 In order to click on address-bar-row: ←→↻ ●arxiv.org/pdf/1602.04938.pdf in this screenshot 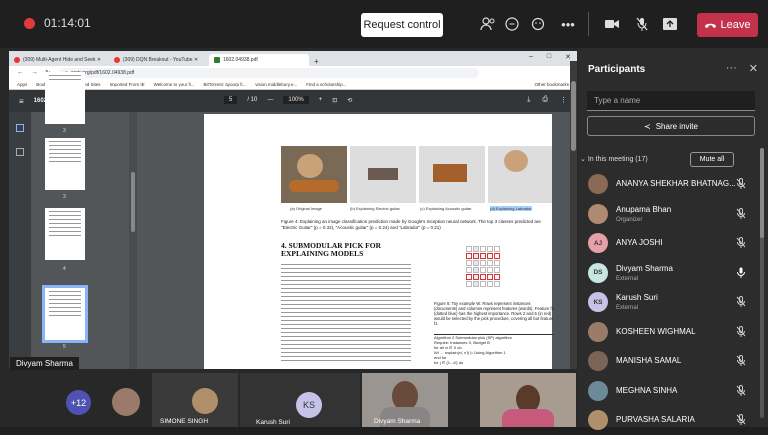, I will do `click(293, 73)`.